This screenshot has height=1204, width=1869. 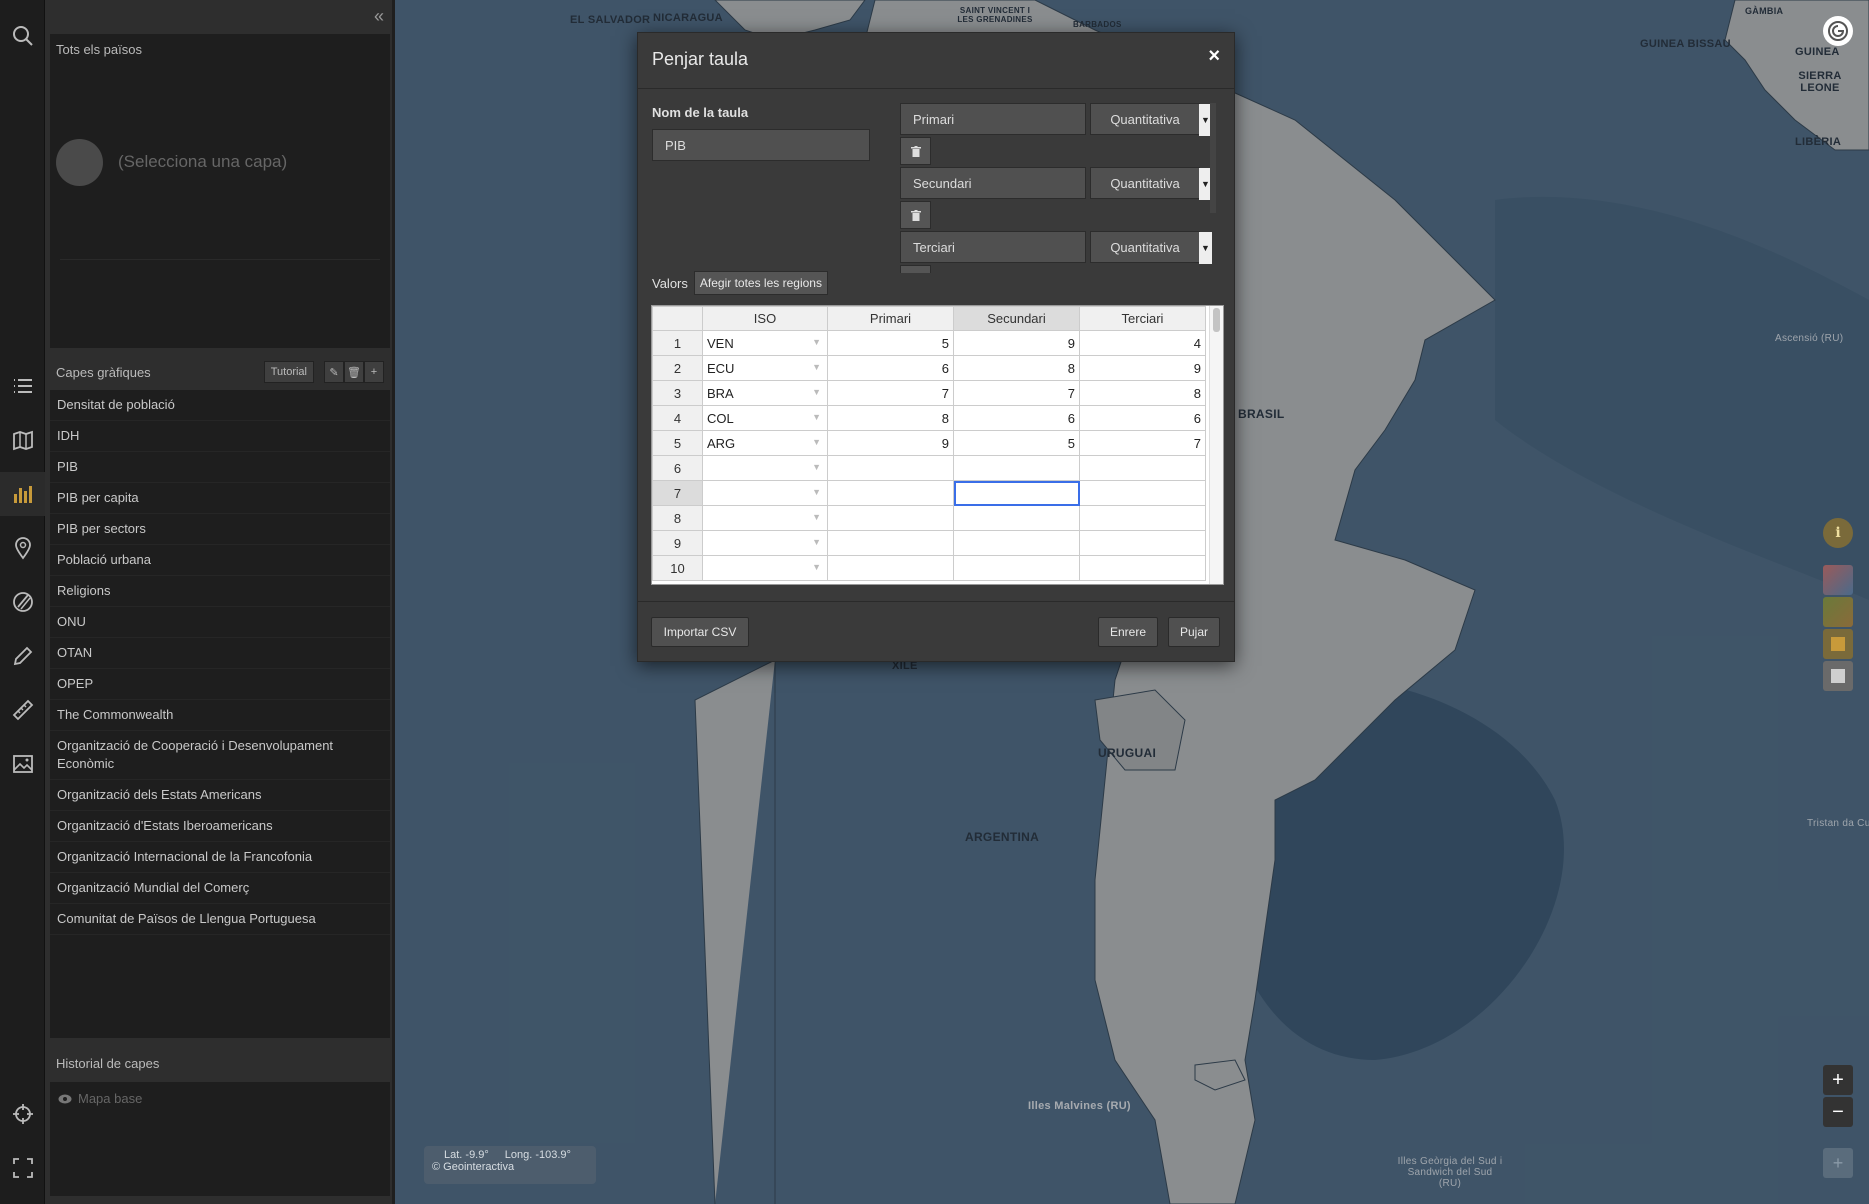 I want to click on eye-icon, so click(x=65, y=1099).